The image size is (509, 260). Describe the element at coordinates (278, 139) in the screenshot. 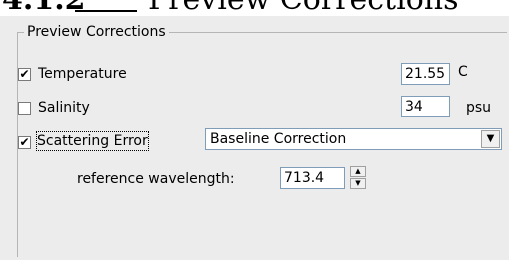

I see `scattering-method-selected: Baseline Correction` at that location.